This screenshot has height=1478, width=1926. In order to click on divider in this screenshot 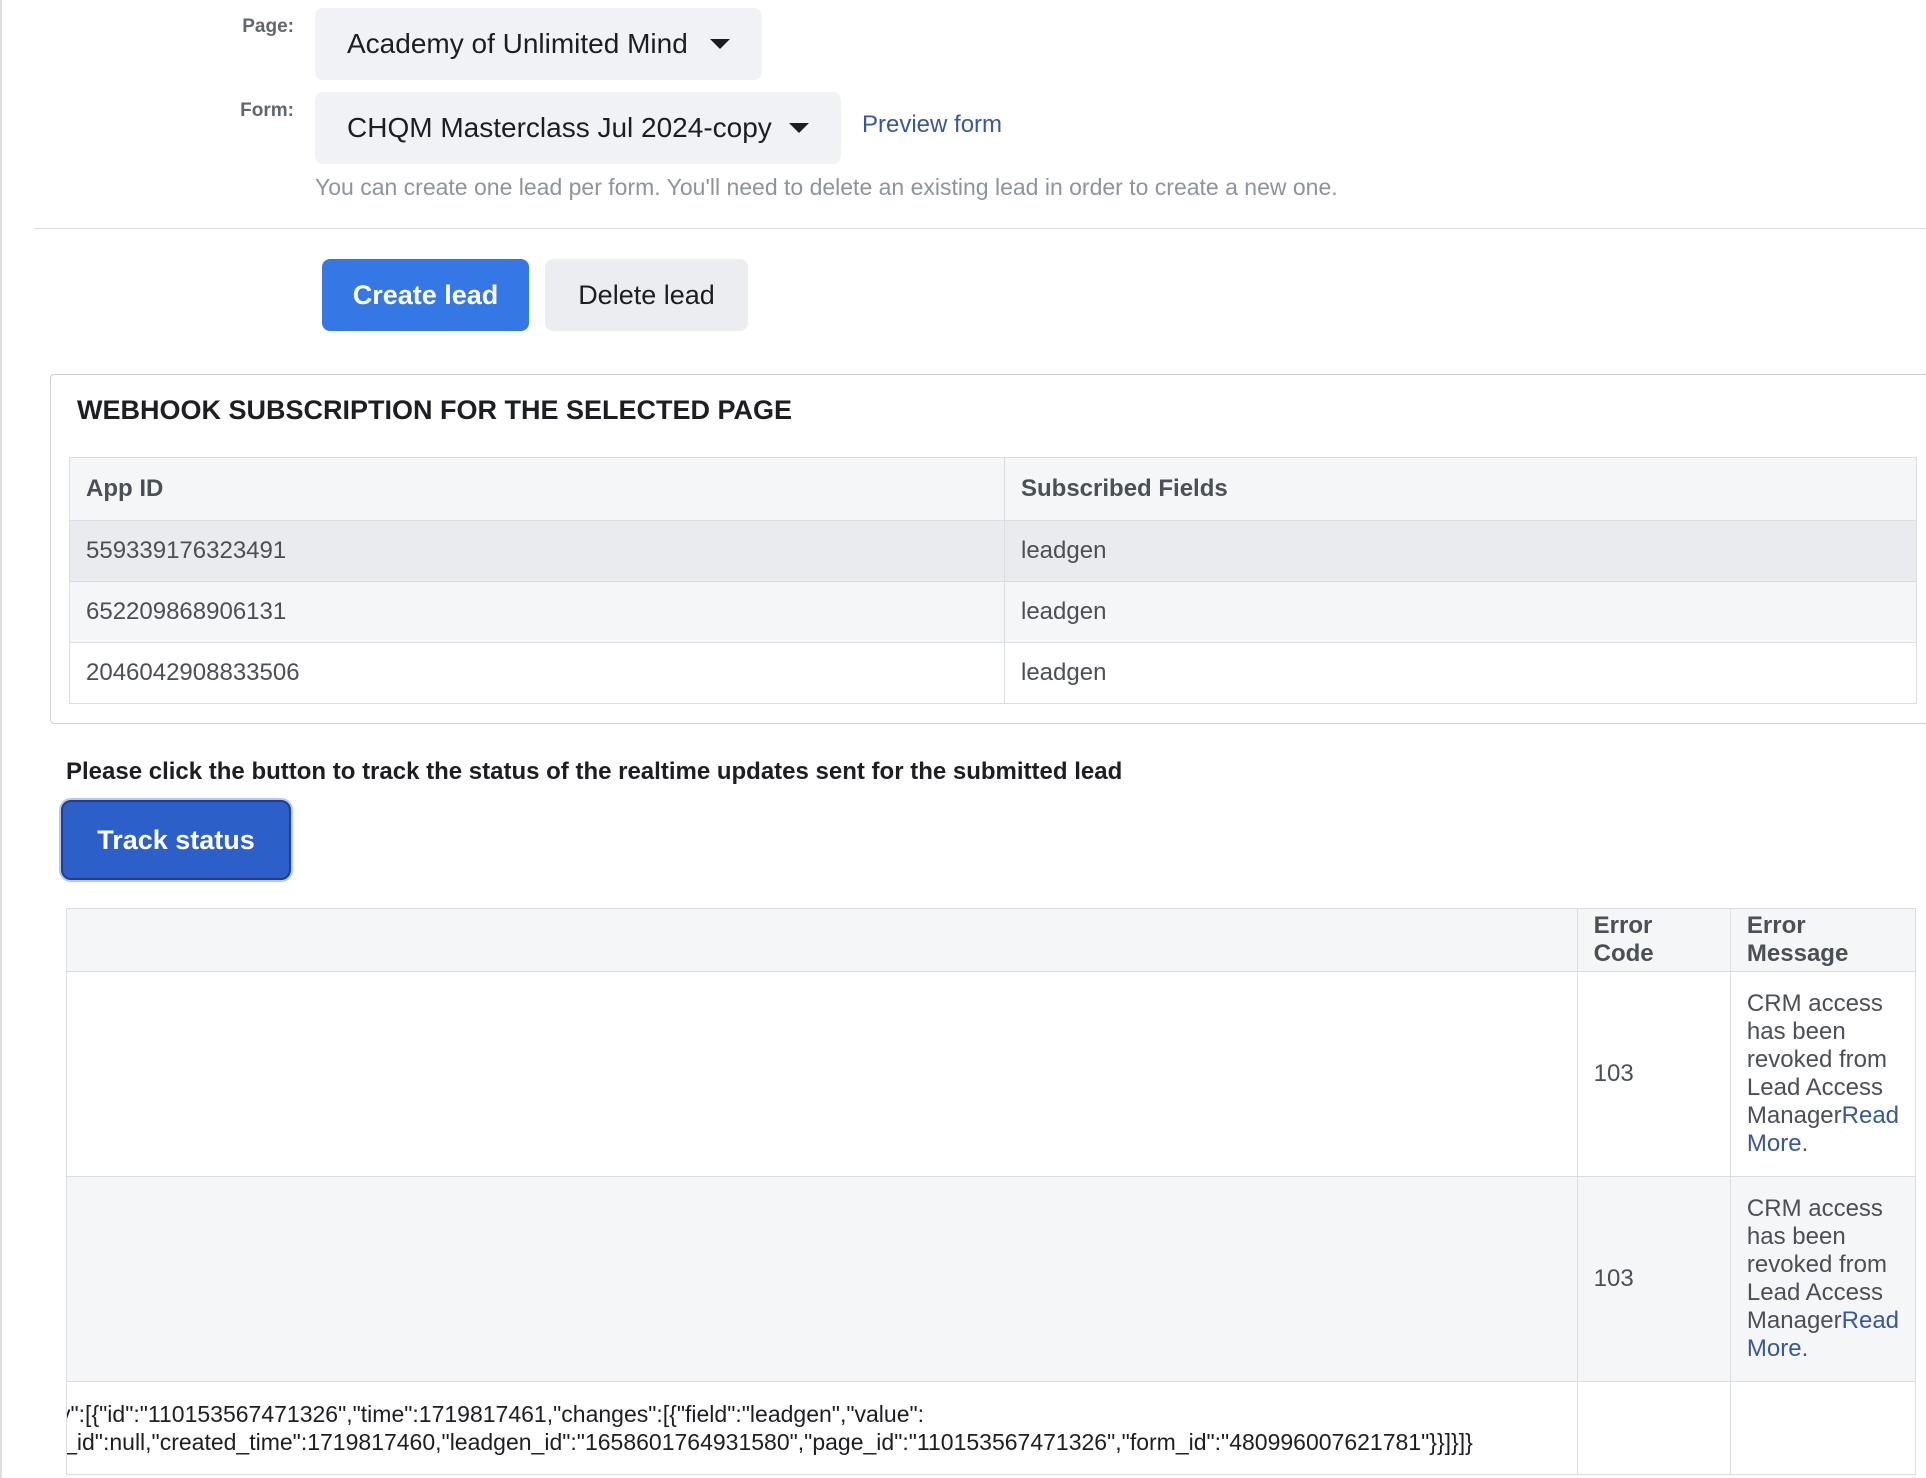, I will do `click(980, 228)`.